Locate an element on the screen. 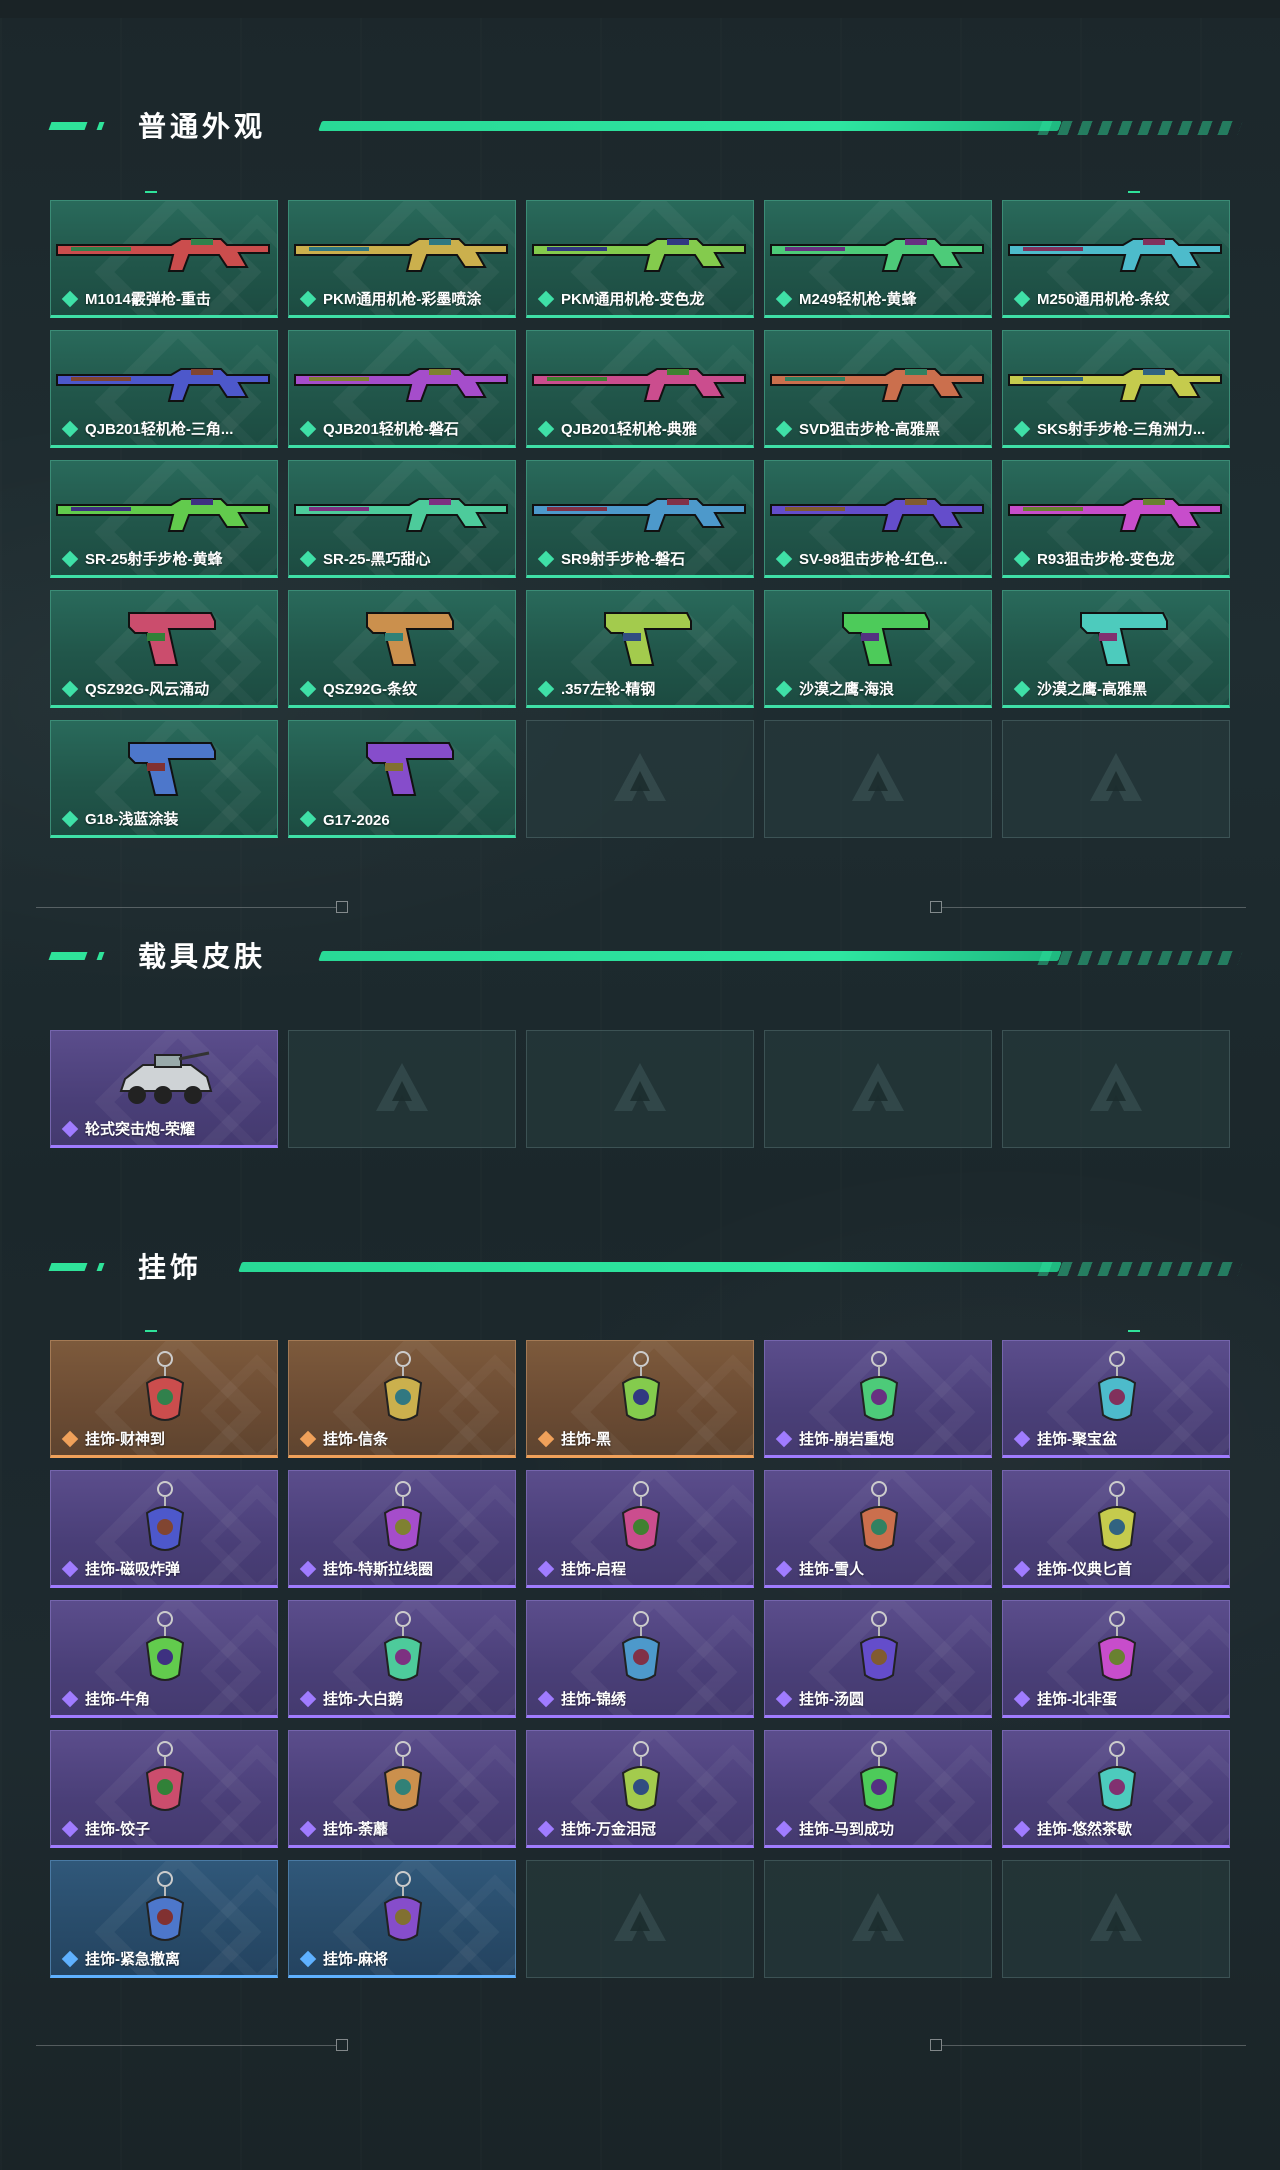 Image resolution: width=1280 pixels, height=2170 pixels. item-card: 挂饰-荼蘼 is located at coordinates (402, 1789).